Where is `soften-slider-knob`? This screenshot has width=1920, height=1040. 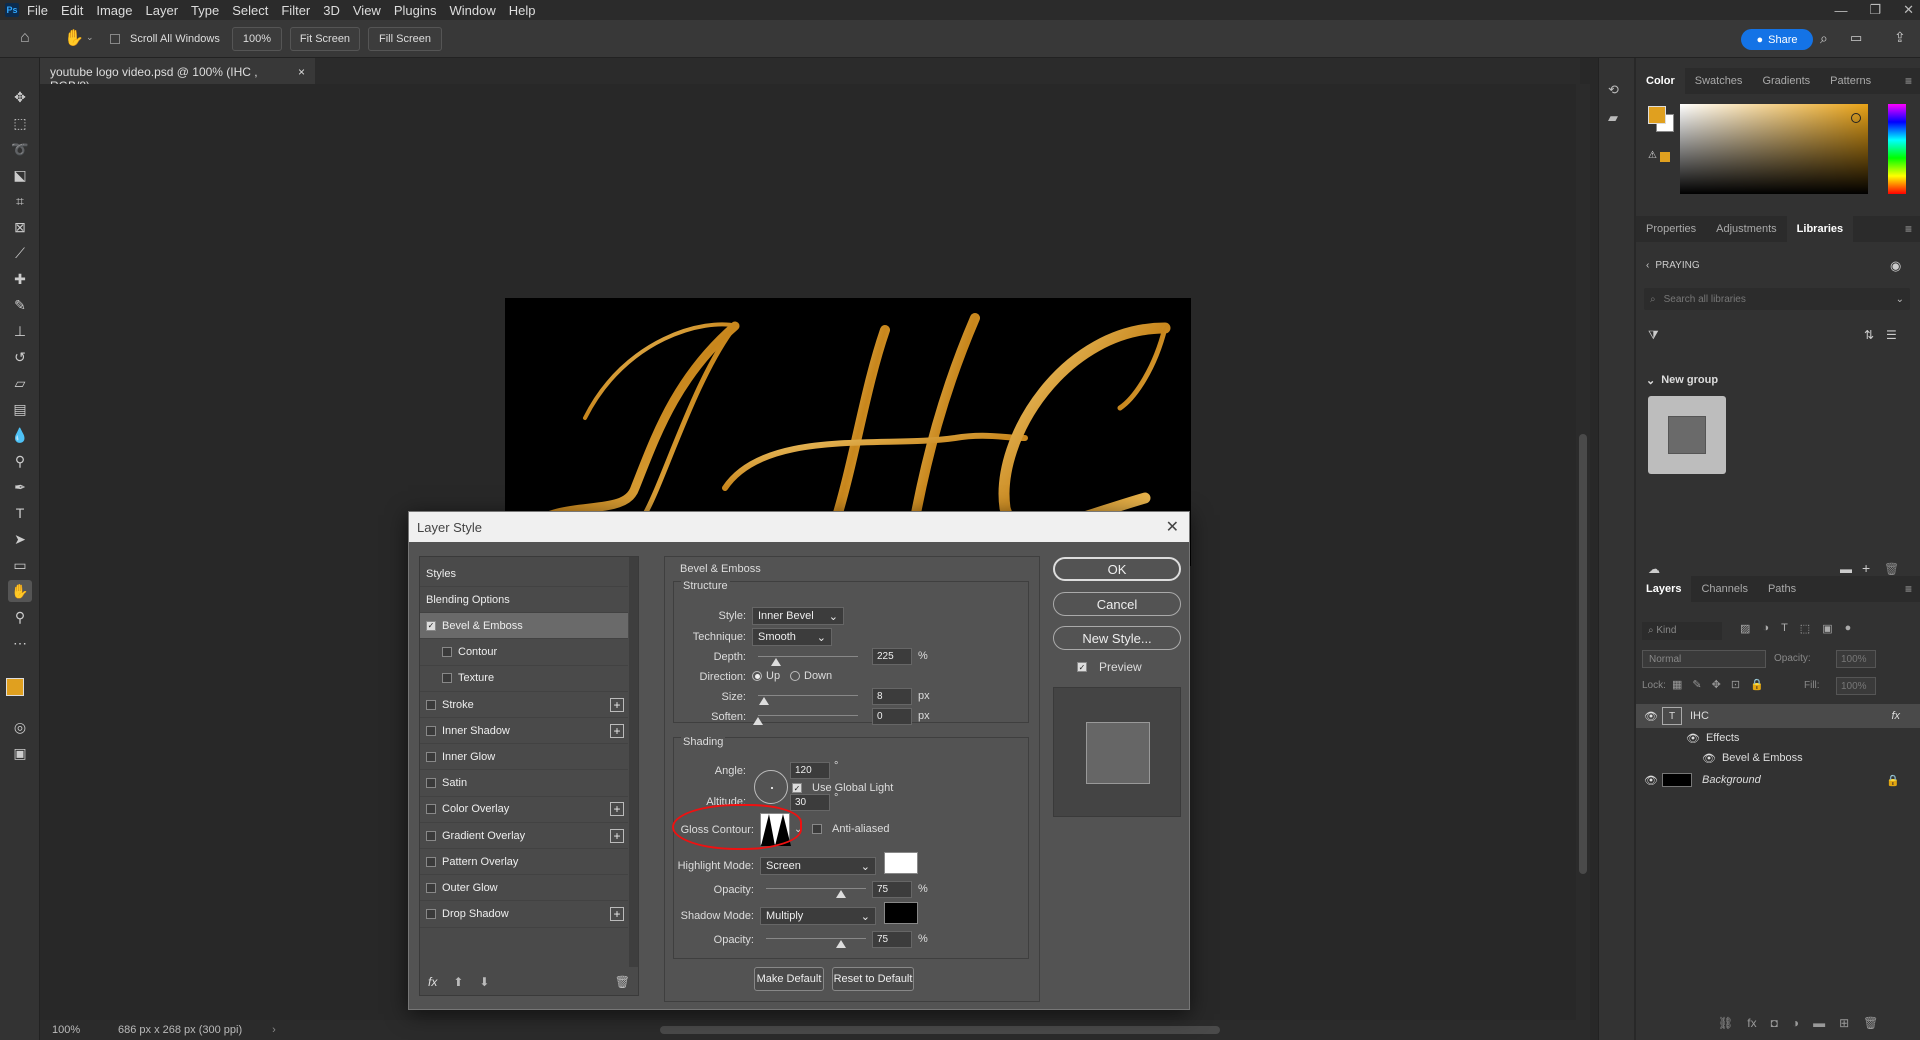 soften-slider-knob is located at coordinates (758, 721).